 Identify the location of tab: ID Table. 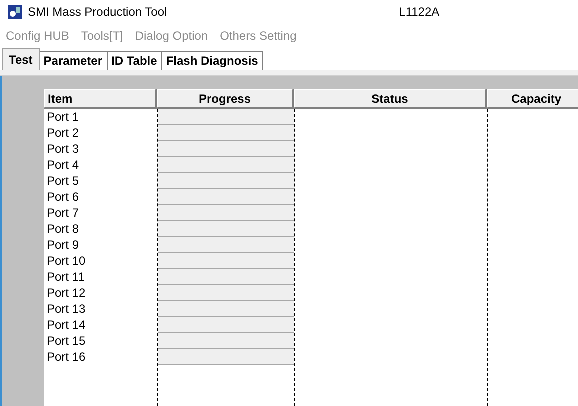
(135, 60).